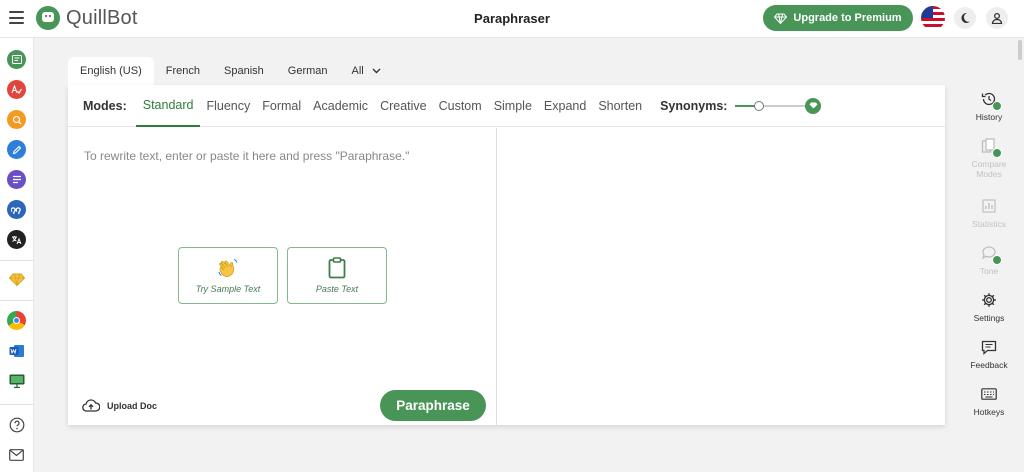  I want to click on user-icon, so click(997, 18).